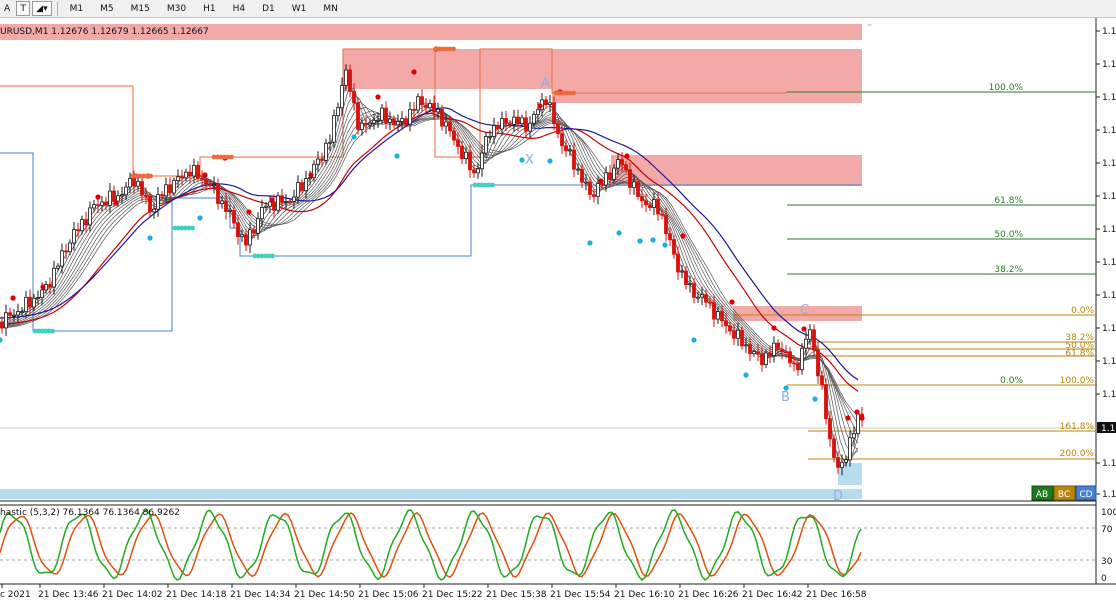 Image resolution: width=1116 pixels, height=602 pixels. I want to click on stoch-axis-0: 0, so click(1104, 579).